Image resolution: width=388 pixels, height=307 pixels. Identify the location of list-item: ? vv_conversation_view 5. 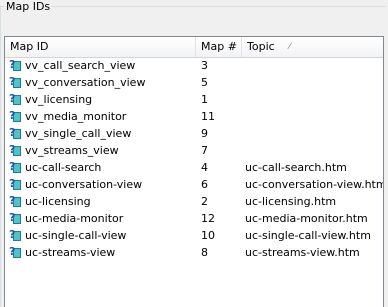
(194, 82).